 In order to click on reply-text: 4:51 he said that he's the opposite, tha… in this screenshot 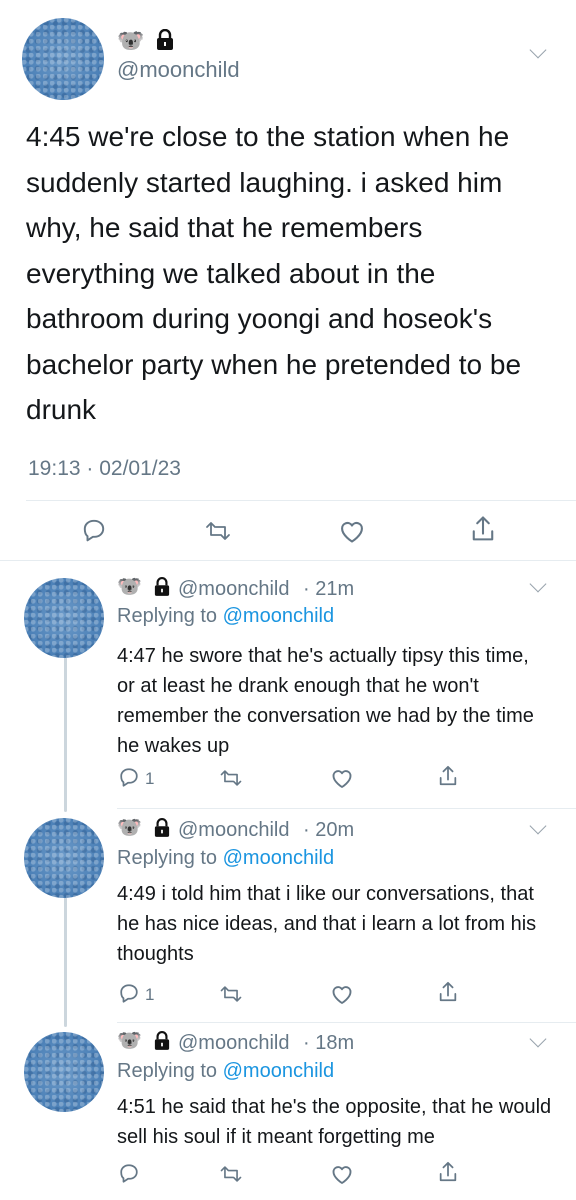, I will do `click(334, 1122)`.